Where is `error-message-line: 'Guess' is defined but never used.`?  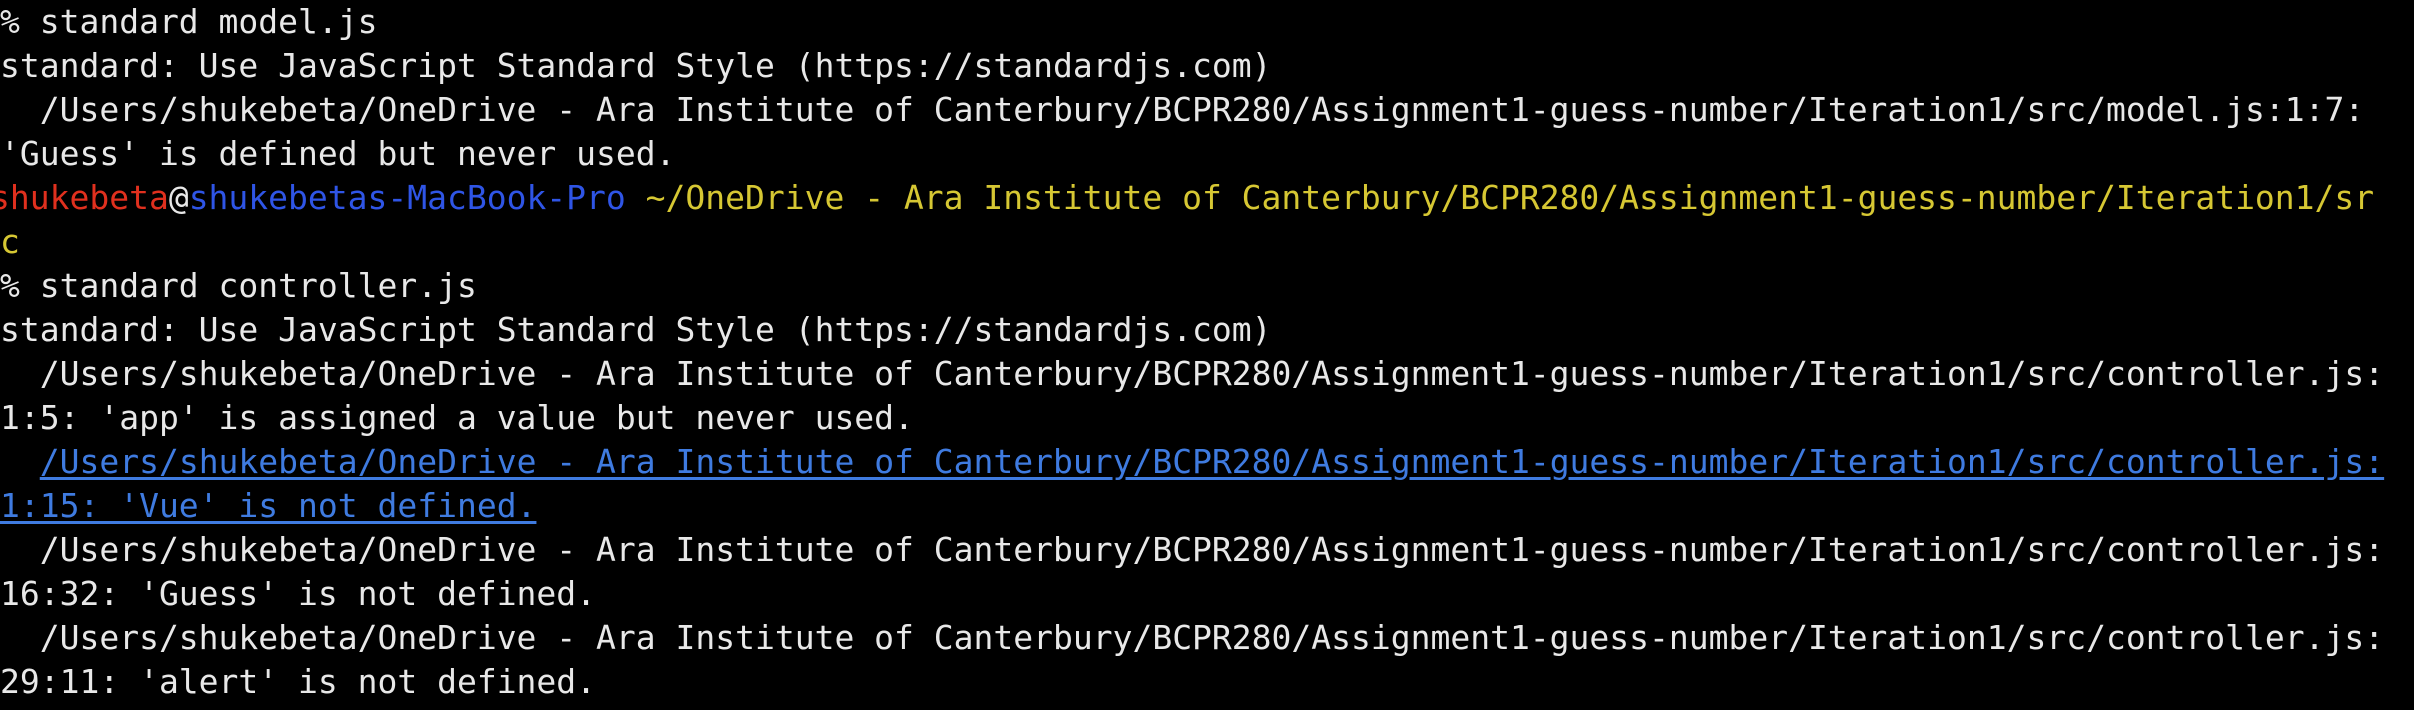
error-message-line: 'Guess' is defined but never used. is located at coordinates (338, 153).